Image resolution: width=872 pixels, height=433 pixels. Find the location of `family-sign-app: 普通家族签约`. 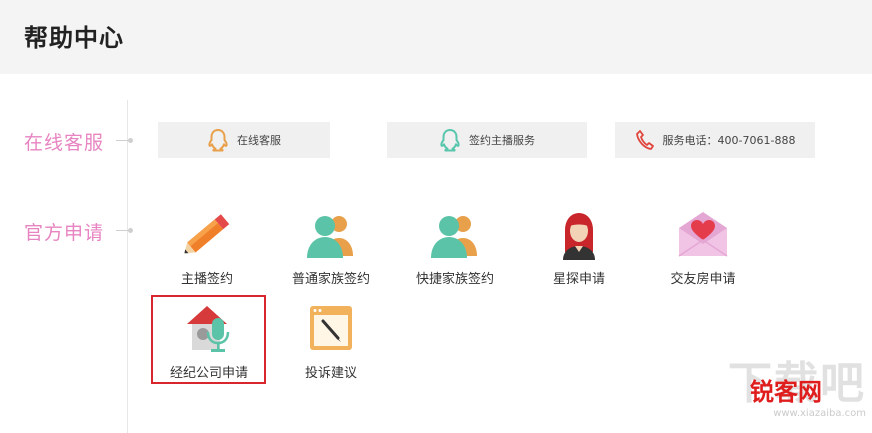

family-sign-app: 普通家族签约 is located at coordinates (331, 248).